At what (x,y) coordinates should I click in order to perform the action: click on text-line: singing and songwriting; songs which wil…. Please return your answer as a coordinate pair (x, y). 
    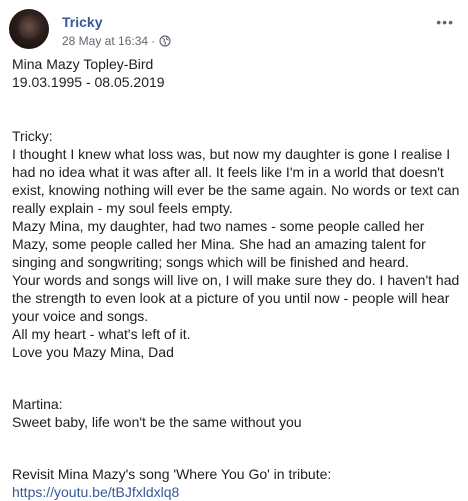
    Looking at the image, I should click on (210, 262).